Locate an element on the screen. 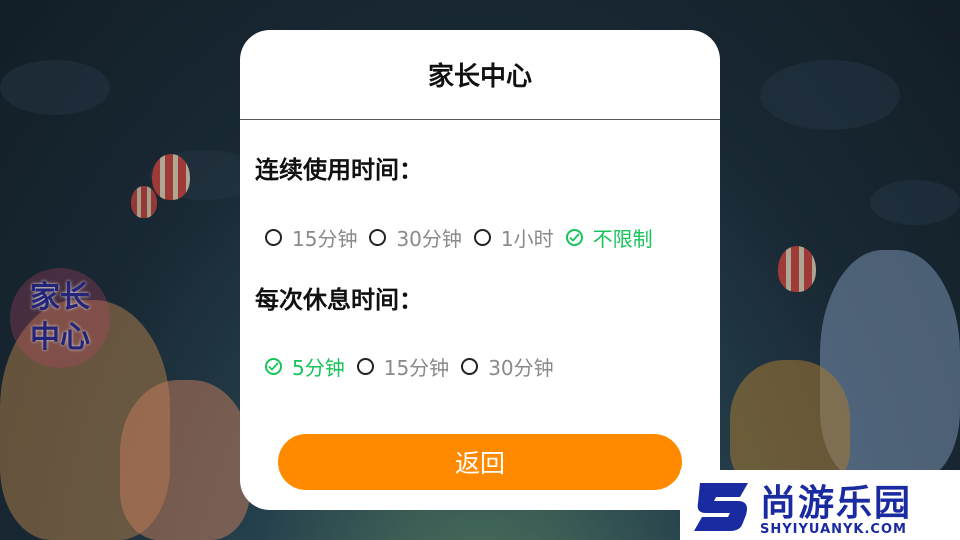 The width and height of the screenshot is (960, 540). usage-time-options: 15分钟 30分钟 1小时 不限制 is located at coordinates (465, 237).